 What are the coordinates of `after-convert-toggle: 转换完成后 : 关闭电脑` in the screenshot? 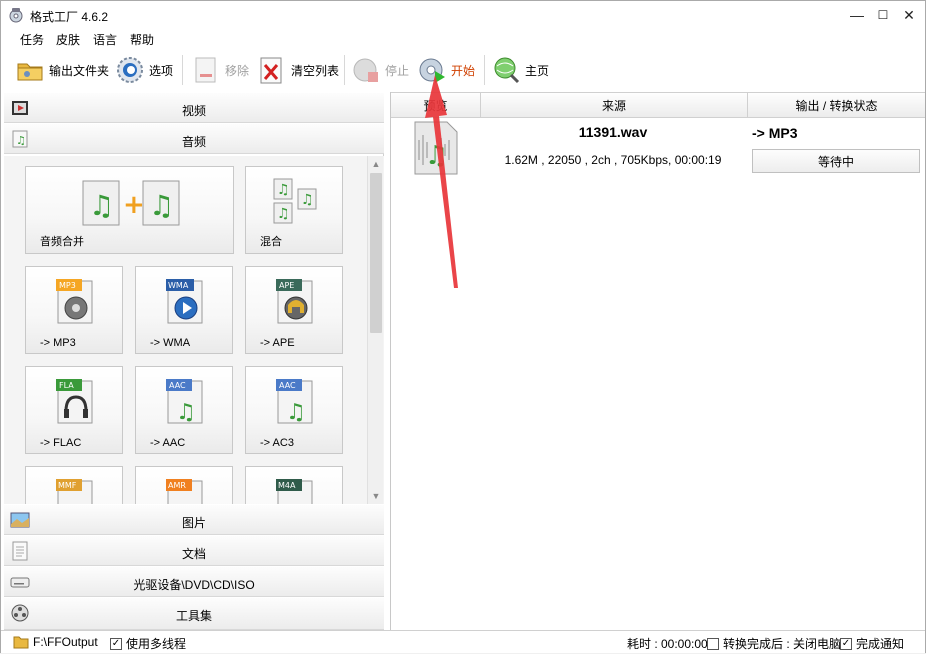 It's located at (774, 643).